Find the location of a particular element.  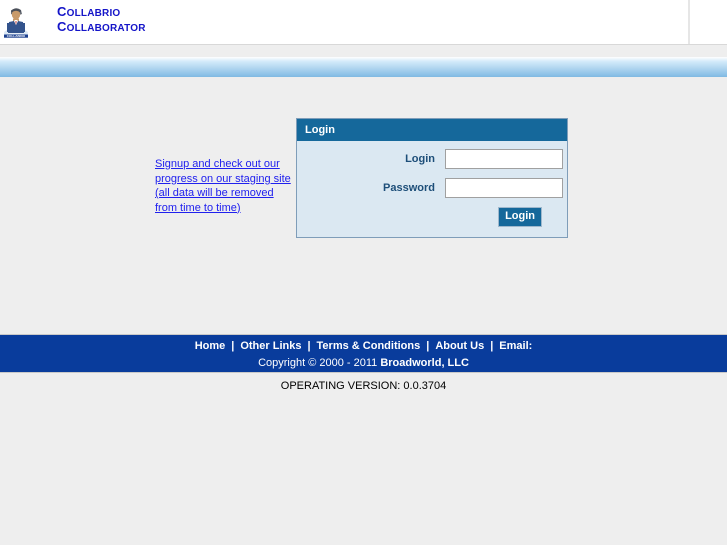

login-panel-body: Login Password Login is located at coordinates (432, 189).